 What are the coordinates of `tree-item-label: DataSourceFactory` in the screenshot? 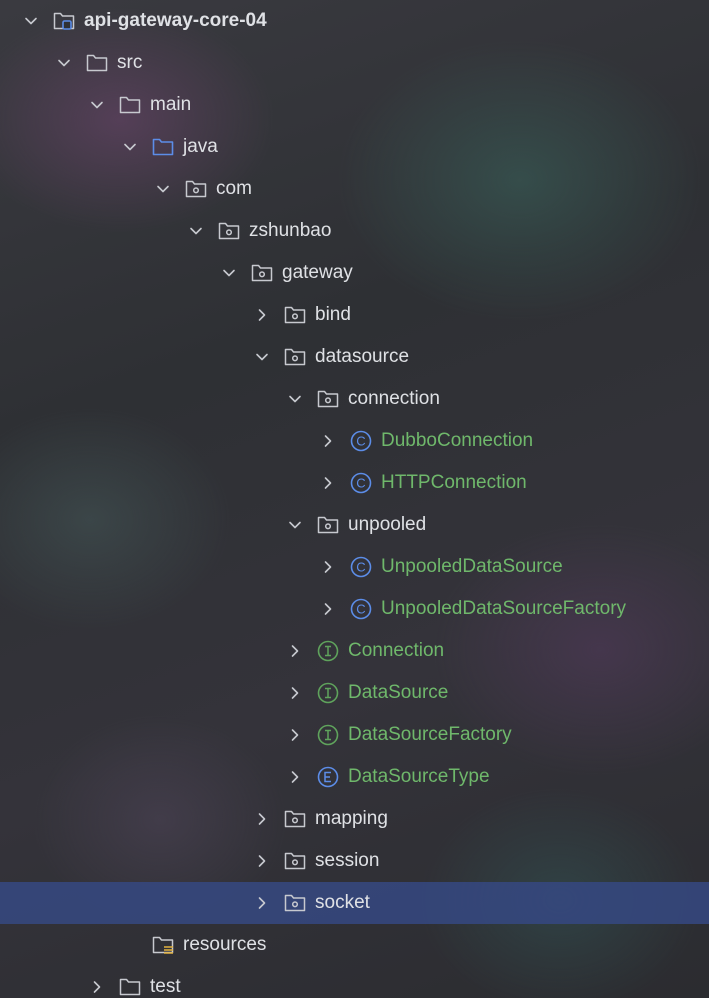 It's located at (430, 734).